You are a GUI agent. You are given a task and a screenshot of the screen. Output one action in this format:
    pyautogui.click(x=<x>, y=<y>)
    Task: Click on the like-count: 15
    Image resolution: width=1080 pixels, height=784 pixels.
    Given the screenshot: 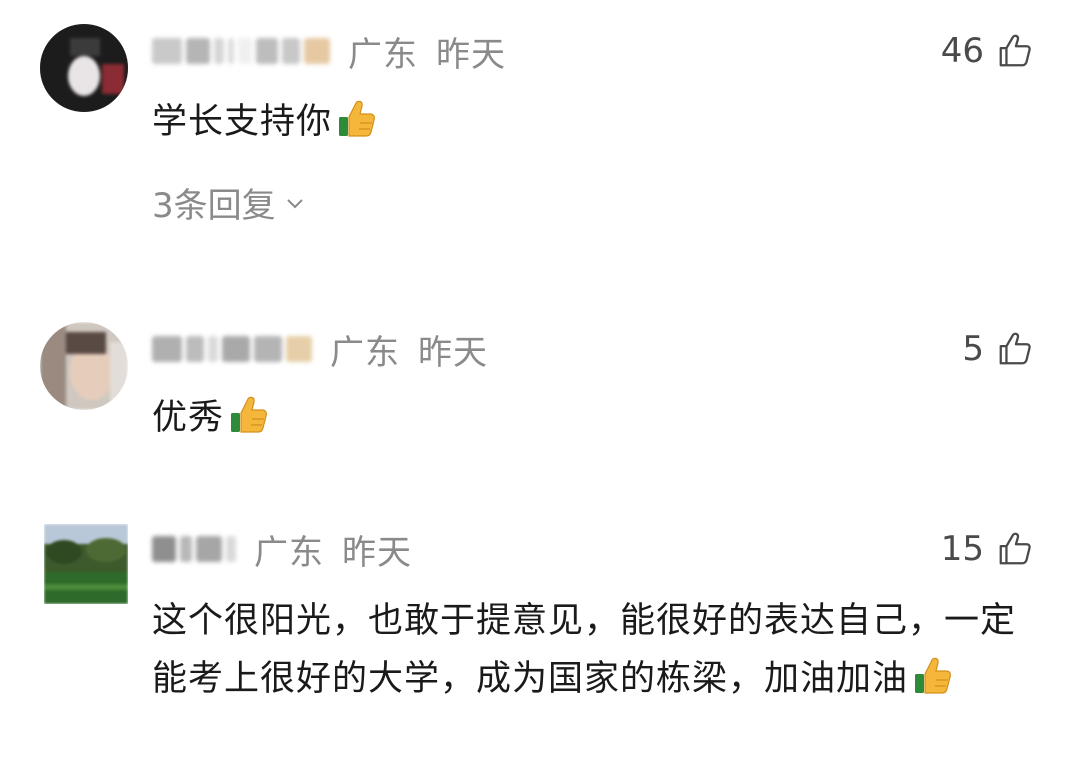 What is the action you would take?
    pyautogui.click(x=962, y=549)
    